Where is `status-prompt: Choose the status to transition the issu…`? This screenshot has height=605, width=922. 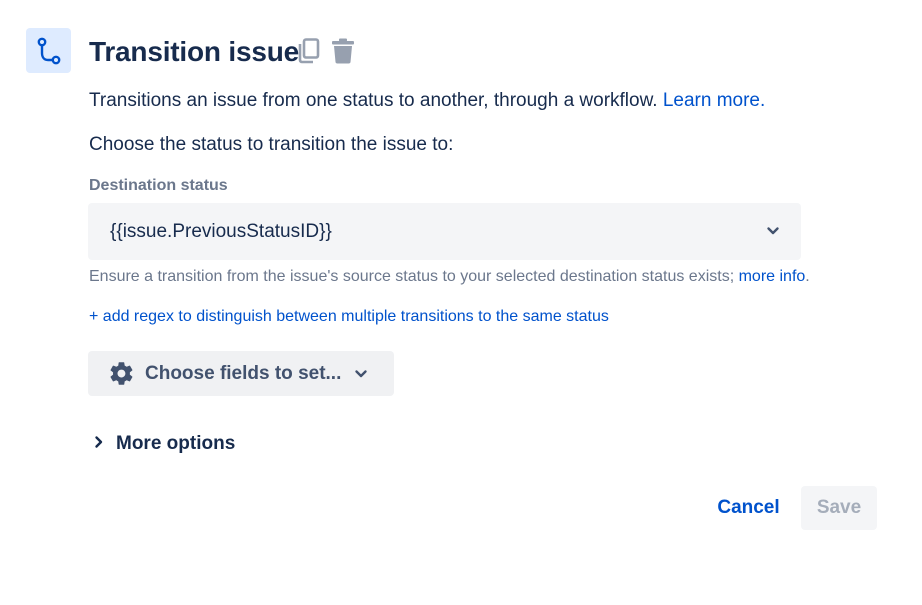
status-prompt: Choose the status to transition the issu… is located at coordinates (271, 144).